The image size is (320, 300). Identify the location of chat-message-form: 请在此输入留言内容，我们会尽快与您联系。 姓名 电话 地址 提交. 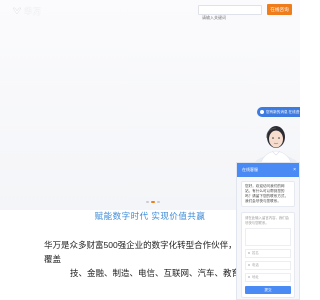
(268, 255).